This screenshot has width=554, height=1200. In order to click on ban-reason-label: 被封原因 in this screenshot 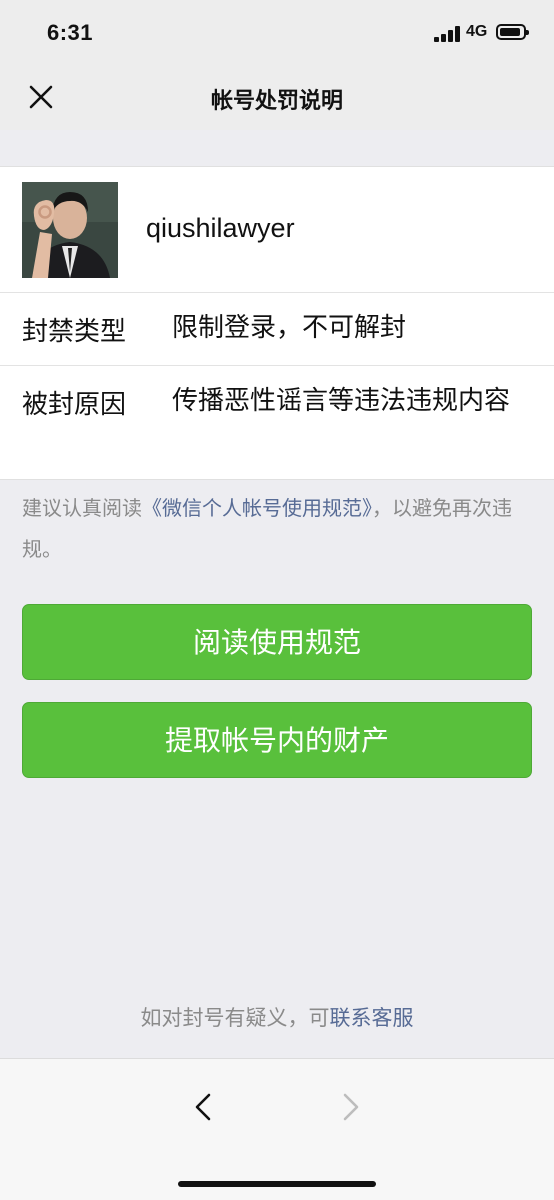, I will do `click(74, 405)`.